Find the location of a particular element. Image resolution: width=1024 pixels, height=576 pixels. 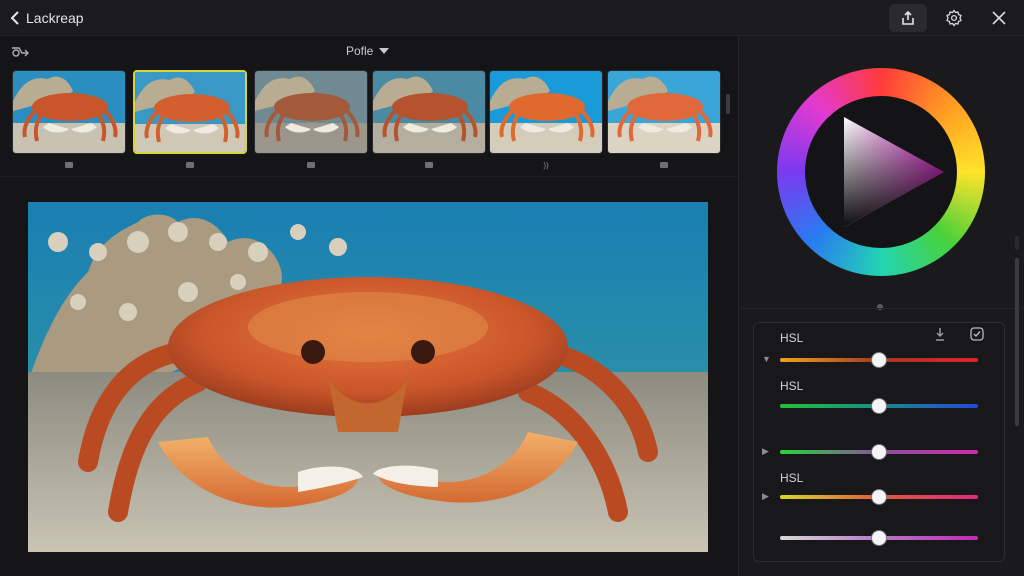

thumbnail-5: )) is located at coordinates (546, 120).